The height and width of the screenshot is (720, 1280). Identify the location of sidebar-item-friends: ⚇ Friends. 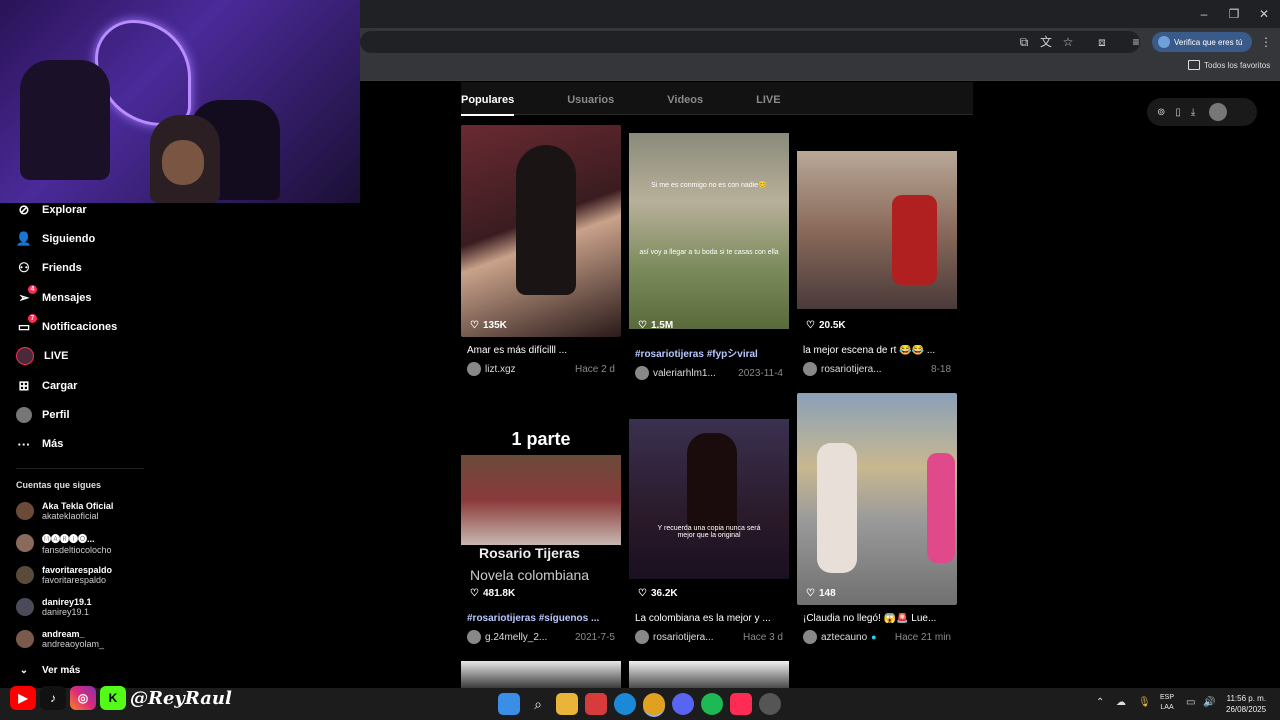
(49, 268).